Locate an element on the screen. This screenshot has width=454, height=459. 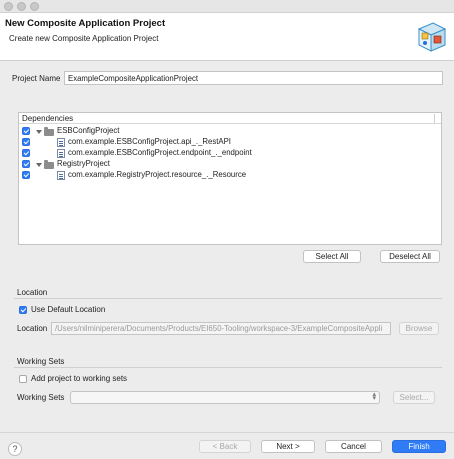
project-name-label: Project Name is located at coordinates (36, 78).